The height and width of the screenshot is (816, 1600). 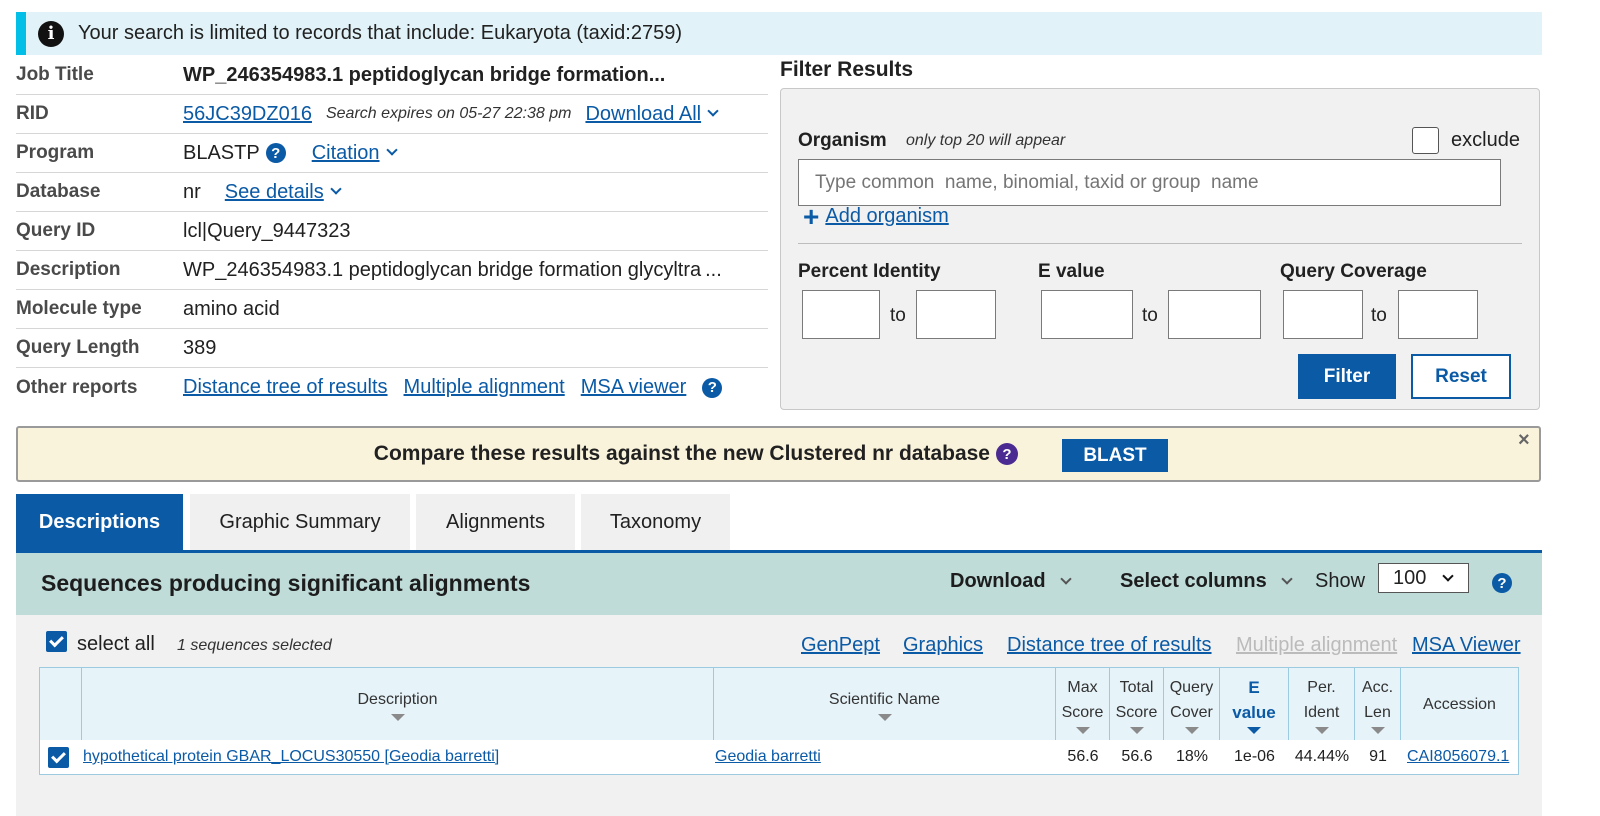 I want to click on filter-button: Filter, so click(x=1347, y=376).